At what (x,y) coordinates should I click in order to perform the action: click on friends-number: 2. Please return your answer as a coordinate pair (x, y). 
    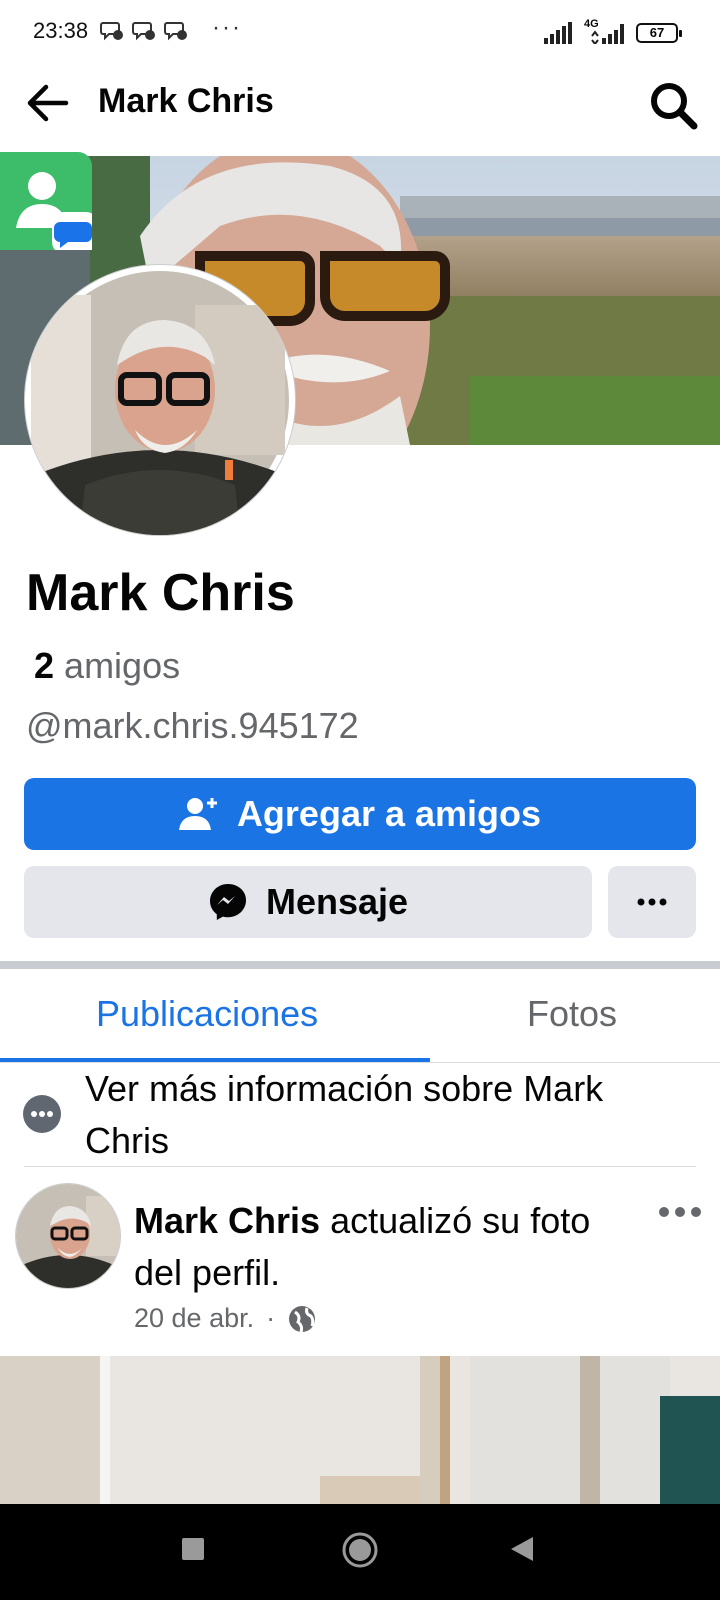
    Looking at the image, I should click on (44, 665).